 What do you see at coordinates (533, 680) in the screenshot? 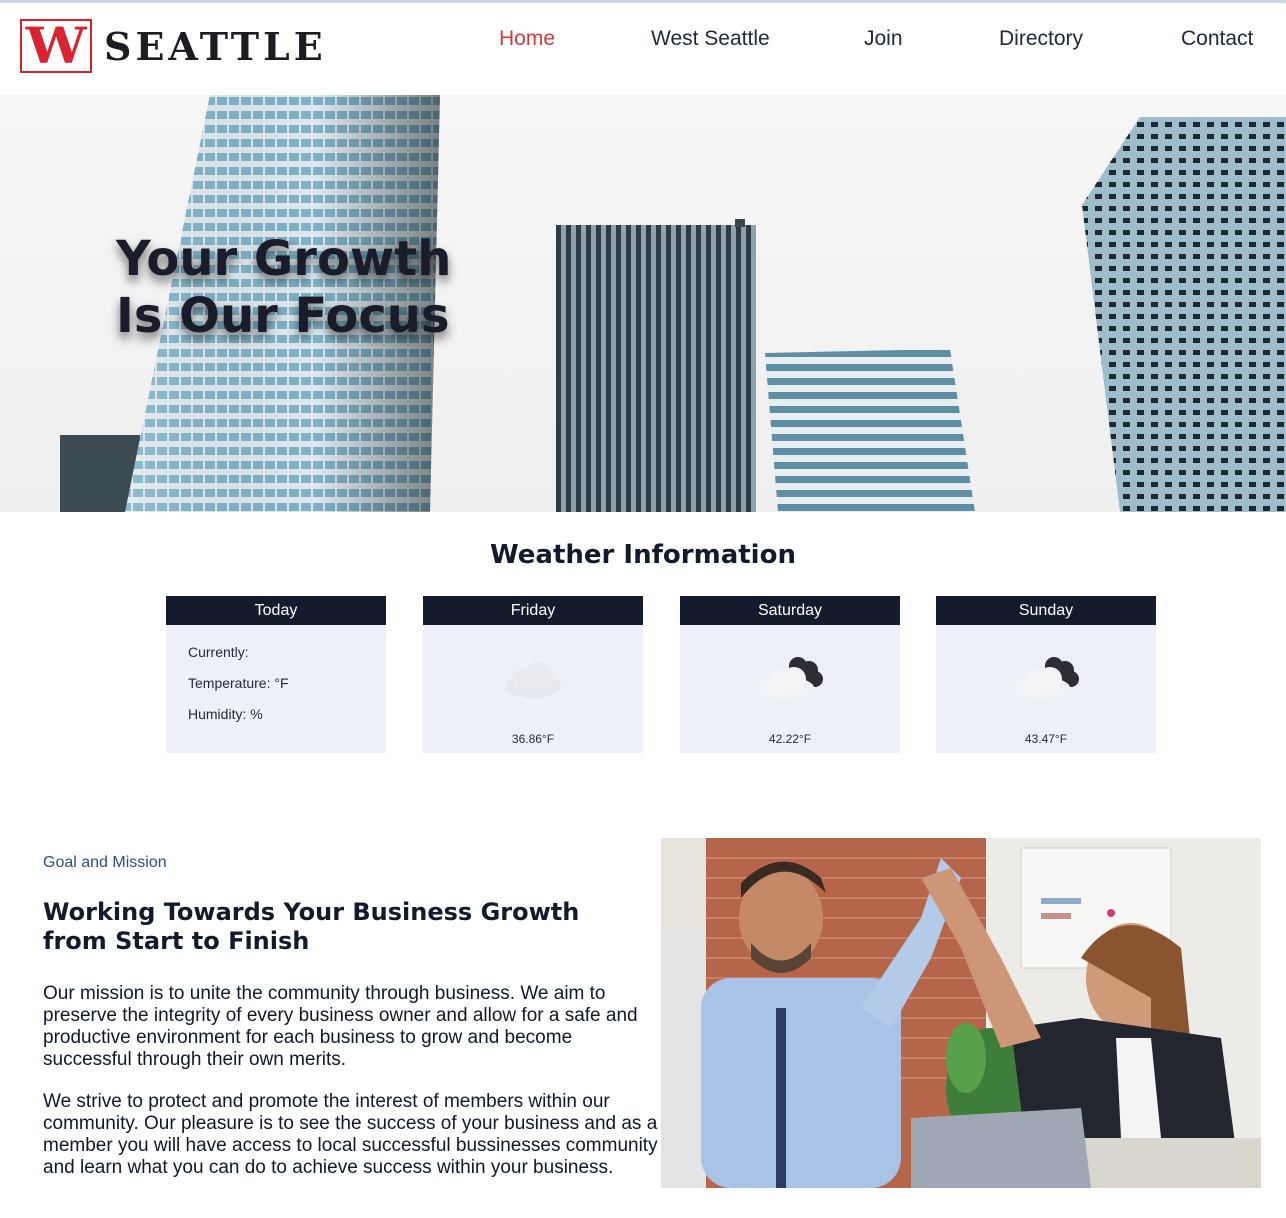
I see `cloud-icon` at bounding box center [533, 680].